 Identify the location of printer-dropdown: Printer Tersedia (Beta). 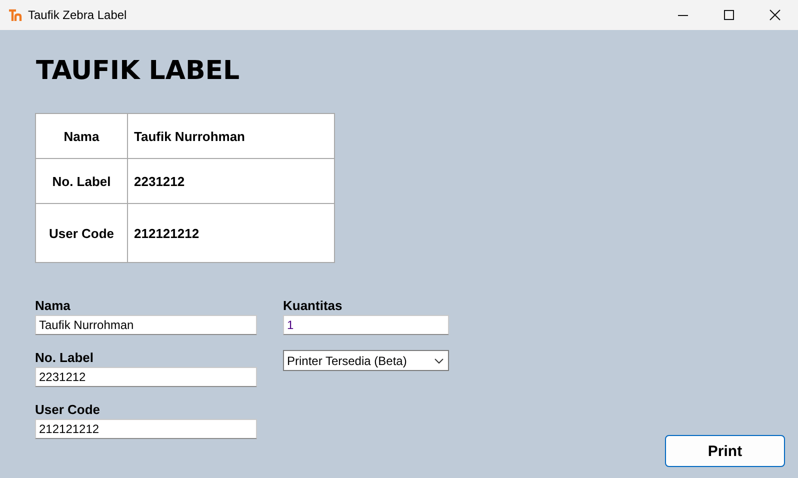
(366, 360).